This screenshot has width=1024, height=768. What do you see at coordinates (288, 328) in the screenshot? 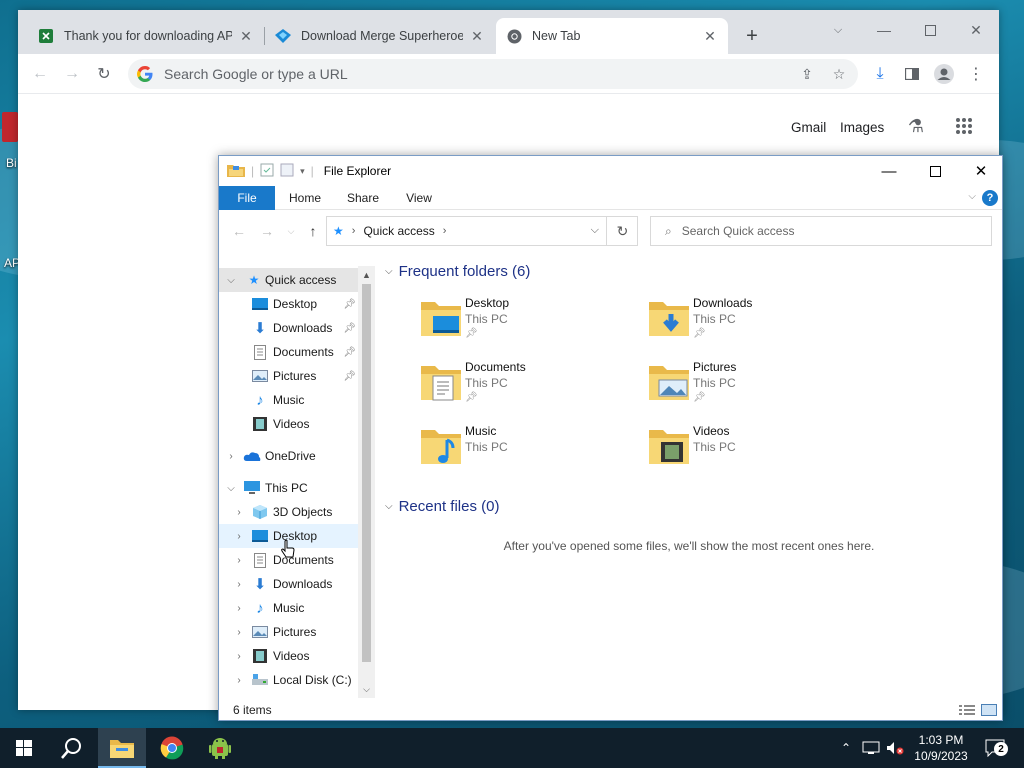
I see `tree-item-downloads: ⬇ Downloads 📌︎` at bounding box center [288, 328].